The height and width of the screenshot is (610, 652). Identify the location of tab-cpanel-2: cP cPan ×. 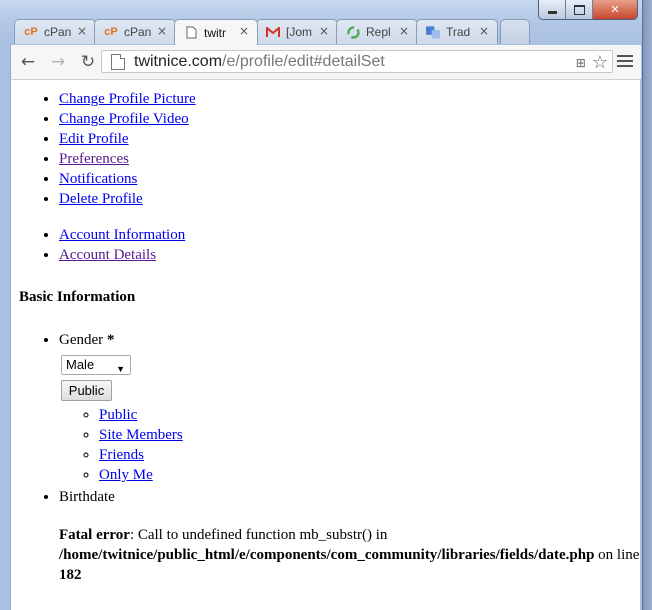
(135, 31).